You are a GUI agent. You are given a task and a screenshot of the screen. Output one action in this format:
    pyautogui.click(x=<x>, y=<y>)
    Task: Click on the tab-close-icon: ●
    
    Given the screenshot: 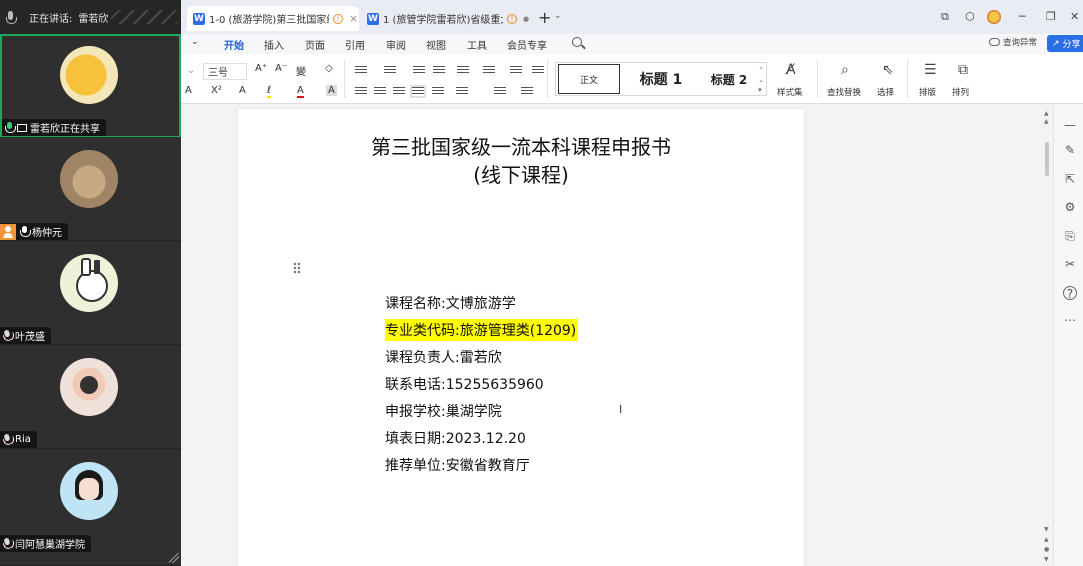 What is the action you would take?
    pyautogui.click(x=526, y=19)
    